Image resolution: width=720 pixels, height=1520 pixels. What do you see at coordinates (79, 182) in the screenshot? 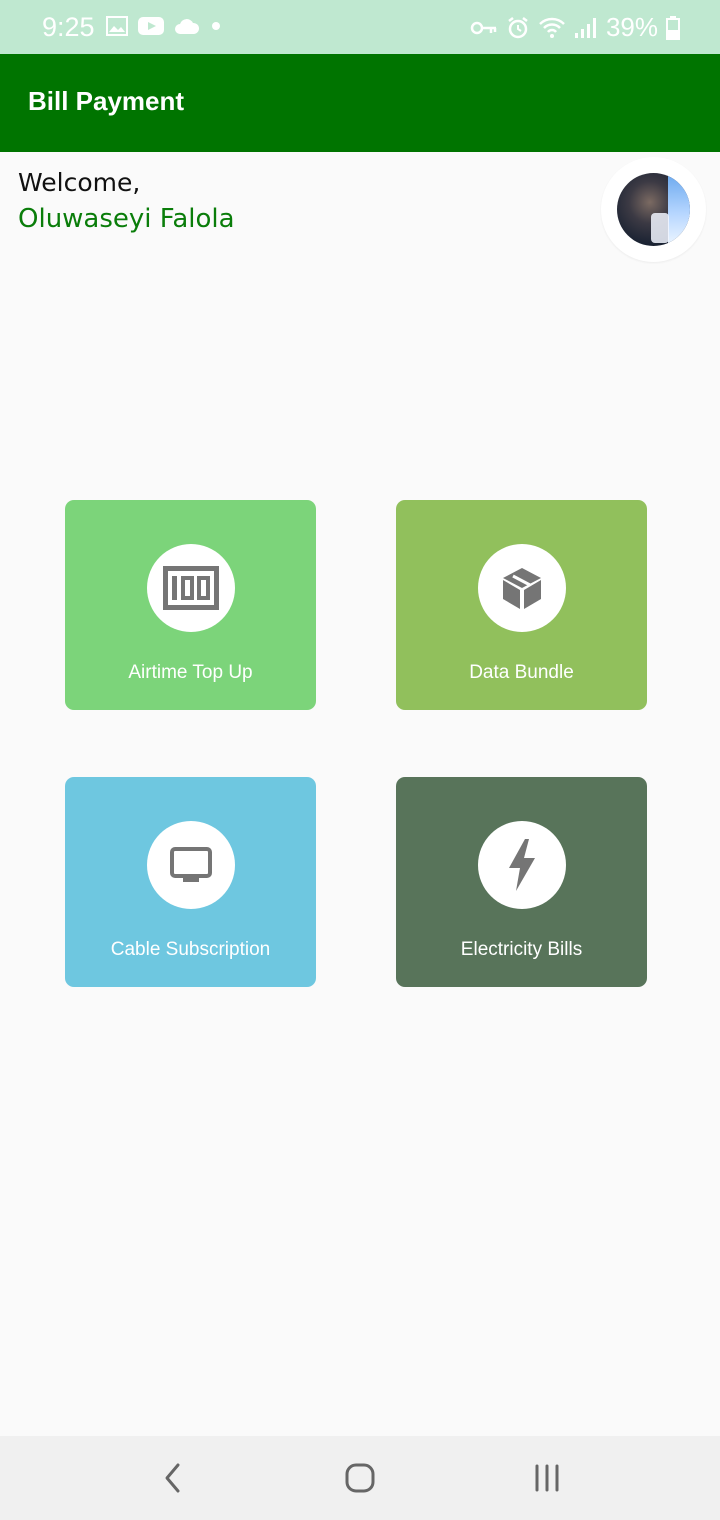
I see `welcome-text: Welcome,` at bounding box center [79, 182].